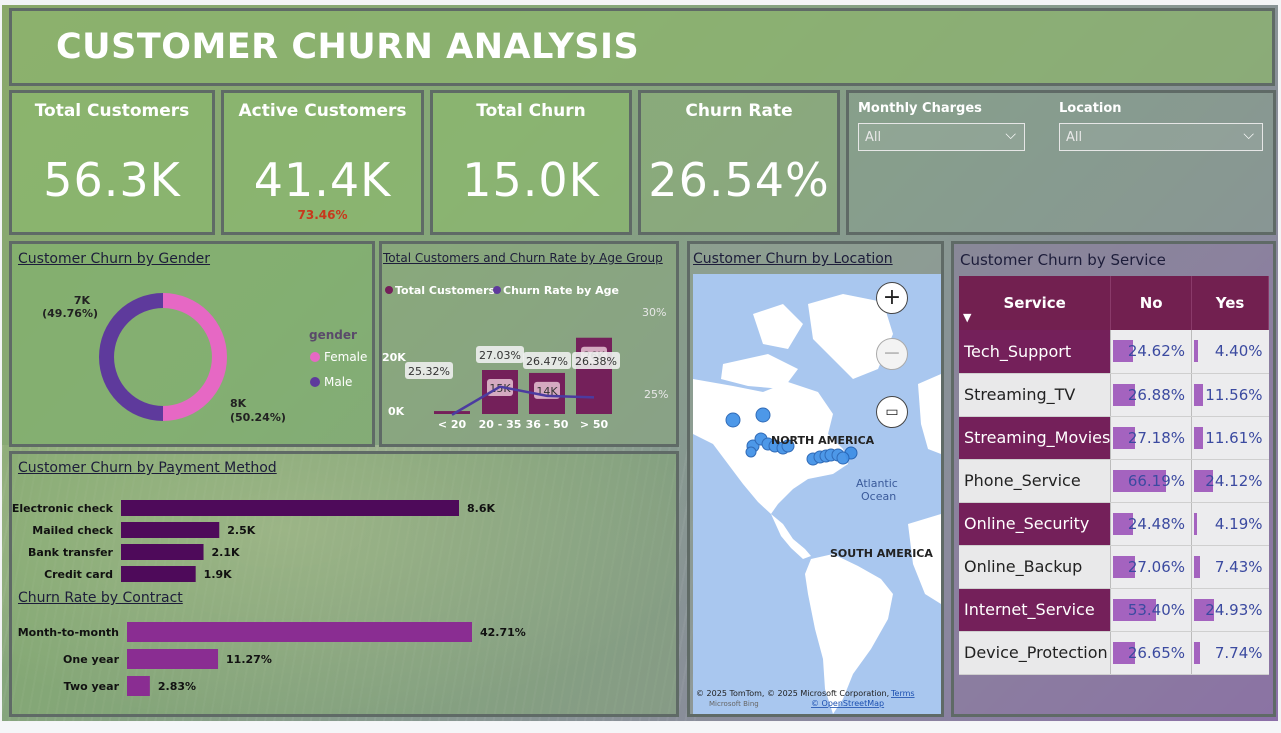 This screenshot has height=733, width=1281. I want to click on line-value-label: 25.32%, so click(429, 371).